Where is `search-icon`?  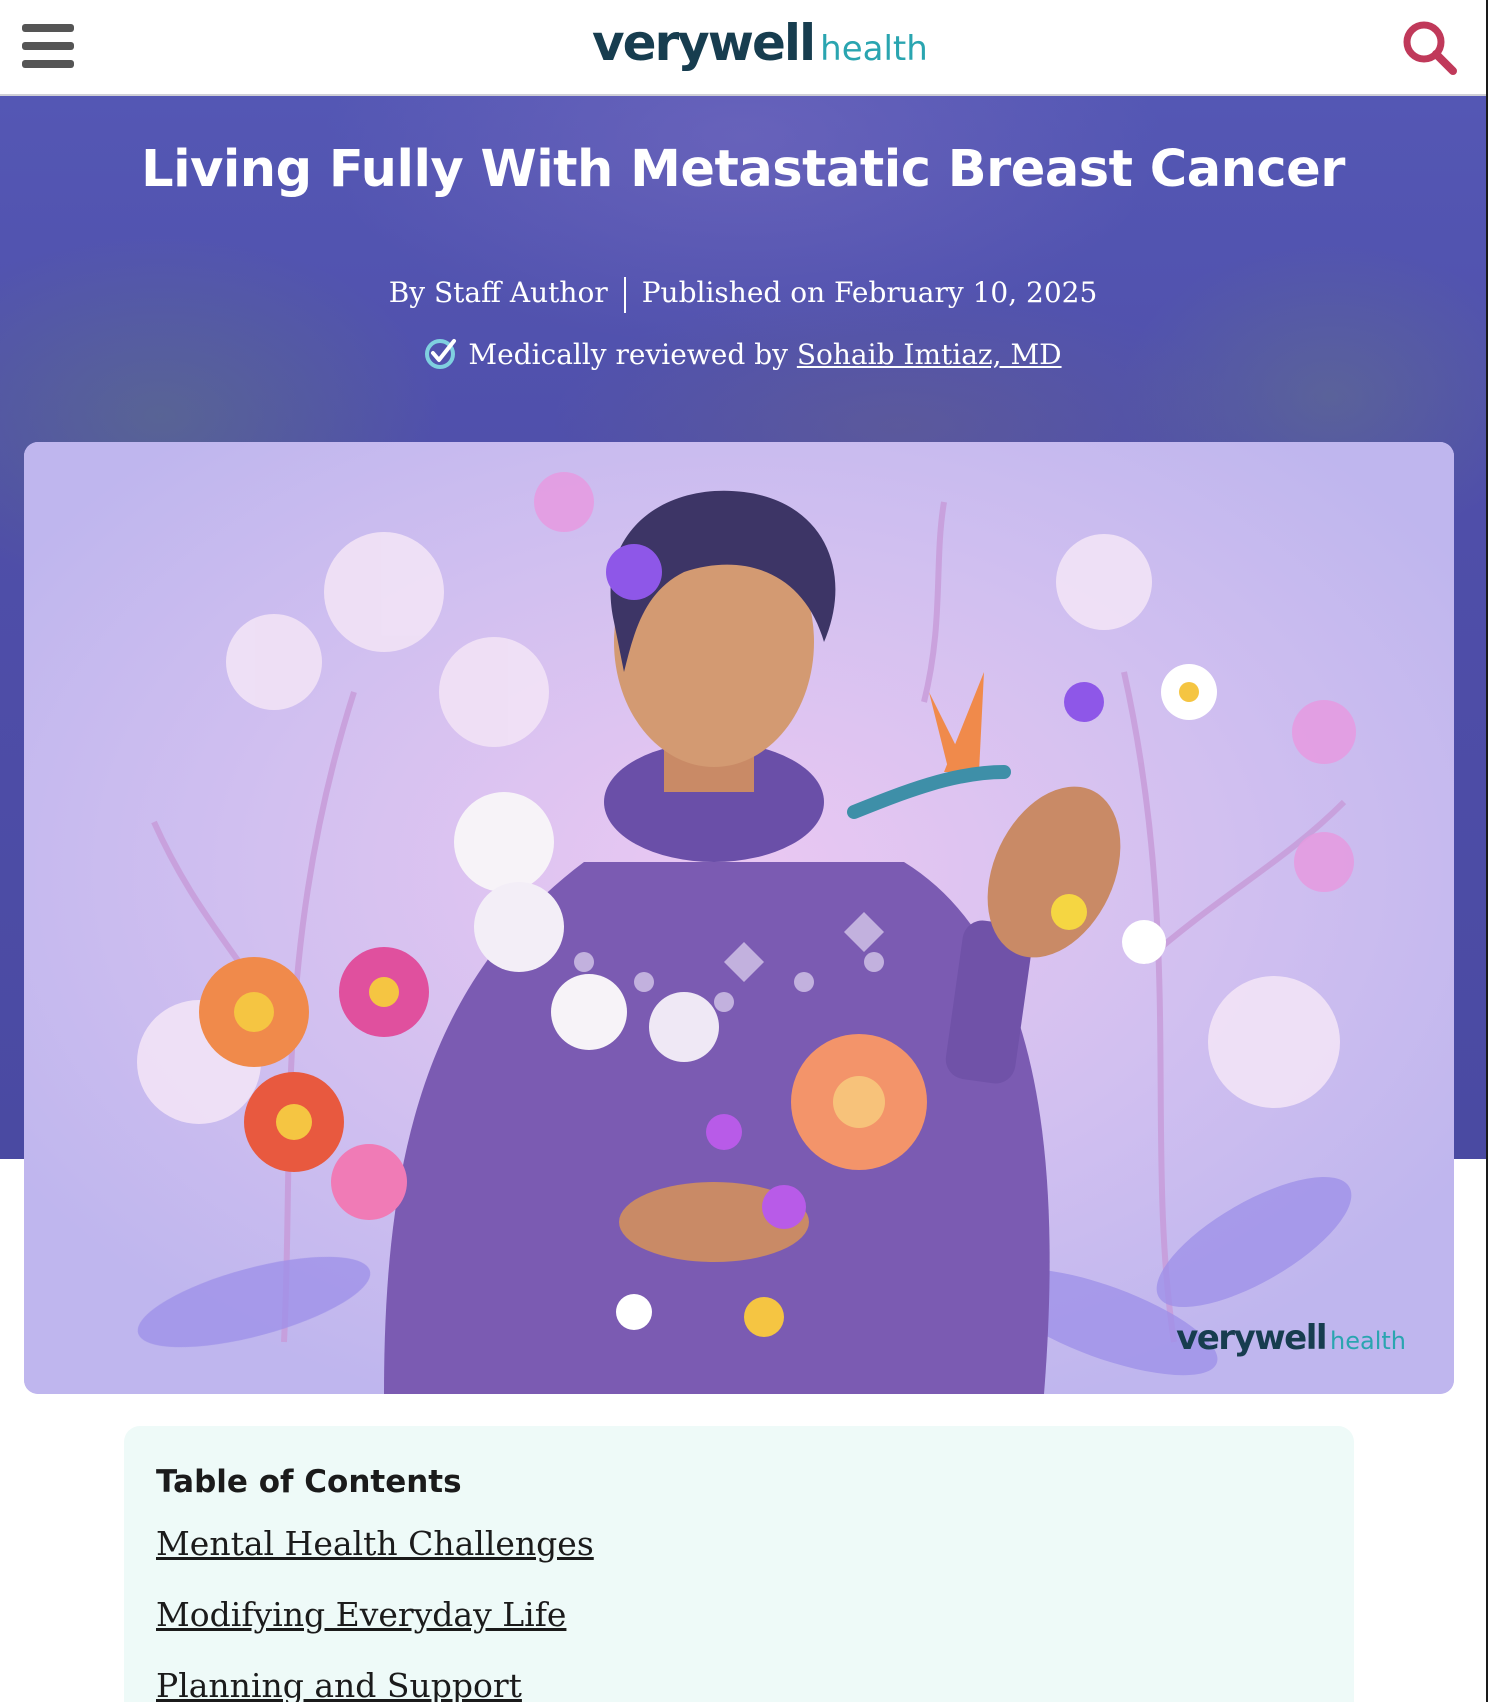 search-icon is located at coordinates (1429, 47).